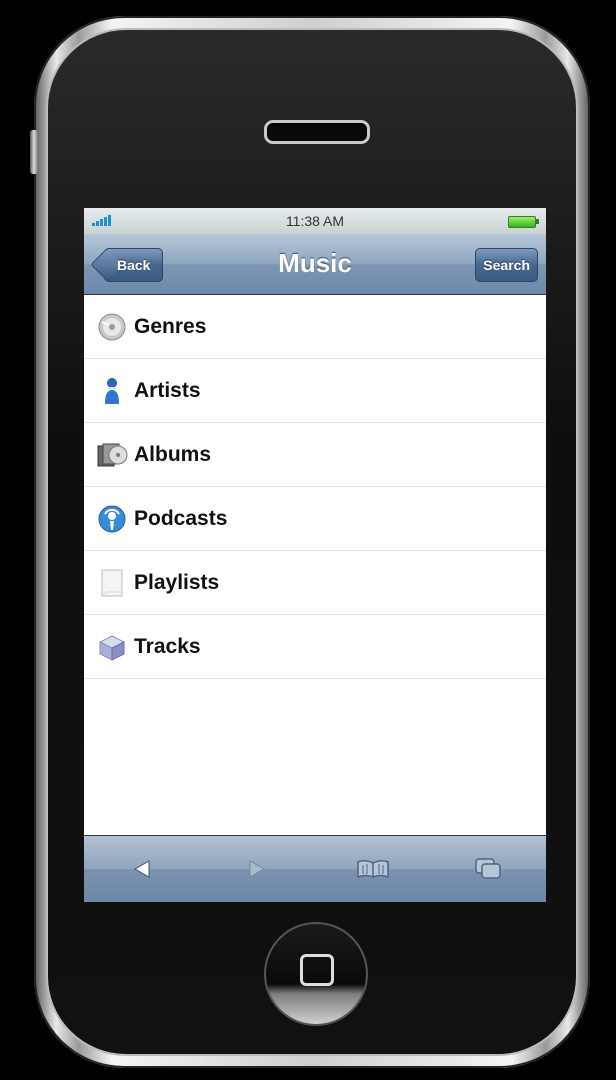 The width and height of the screenshot is (616, 1080). Describe the element at coordinates (315, 455) in the screenshot. I see `list-item-albums: Albums` at that location.